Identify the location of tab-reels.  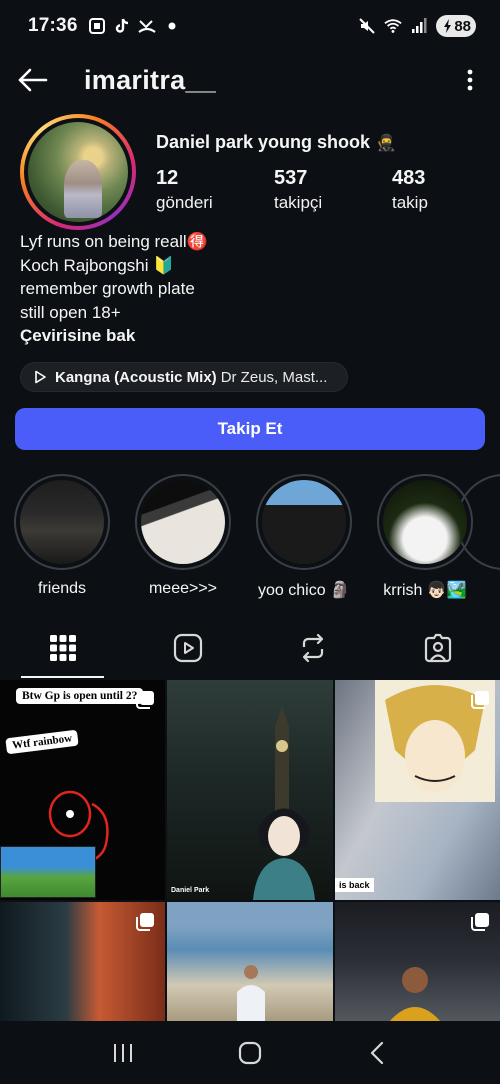
(187, 648).